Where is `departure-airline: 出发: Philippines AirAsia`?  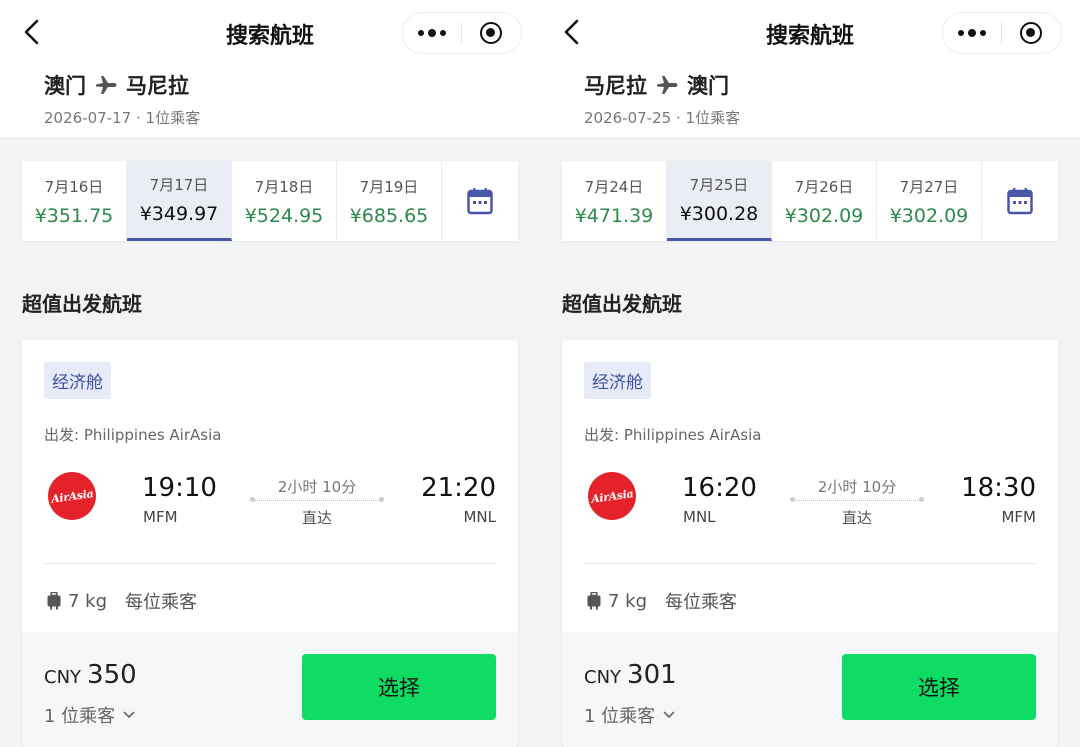 departure-airline: 出发: Philippines AirAsia is located at coordinates (133, 435).